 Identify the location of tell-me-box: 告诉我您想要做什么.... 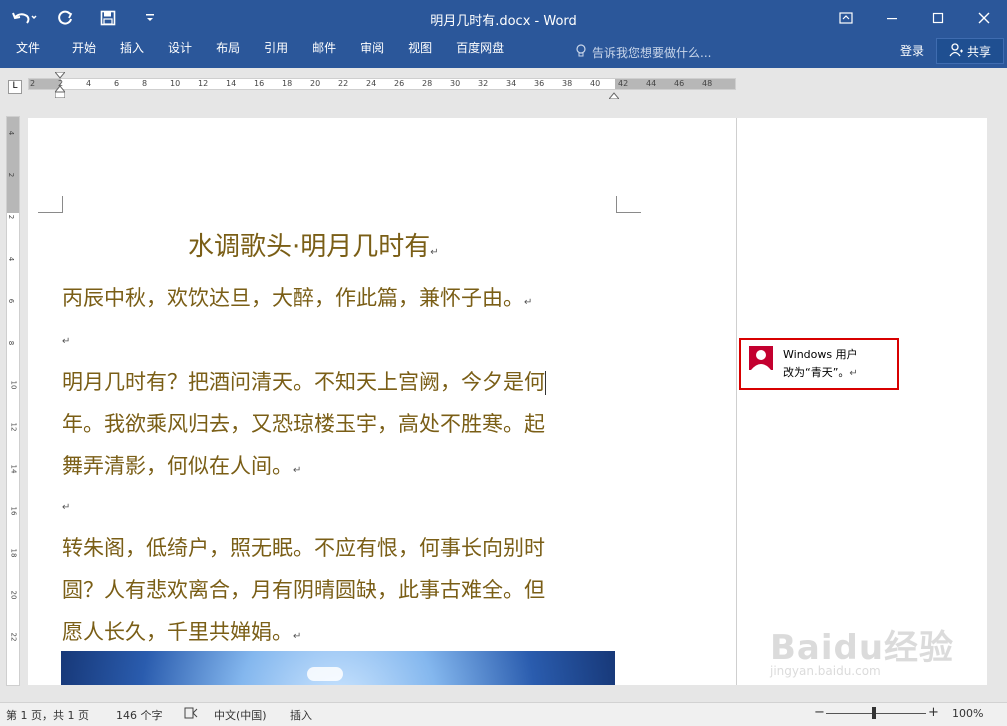
(643, 52).